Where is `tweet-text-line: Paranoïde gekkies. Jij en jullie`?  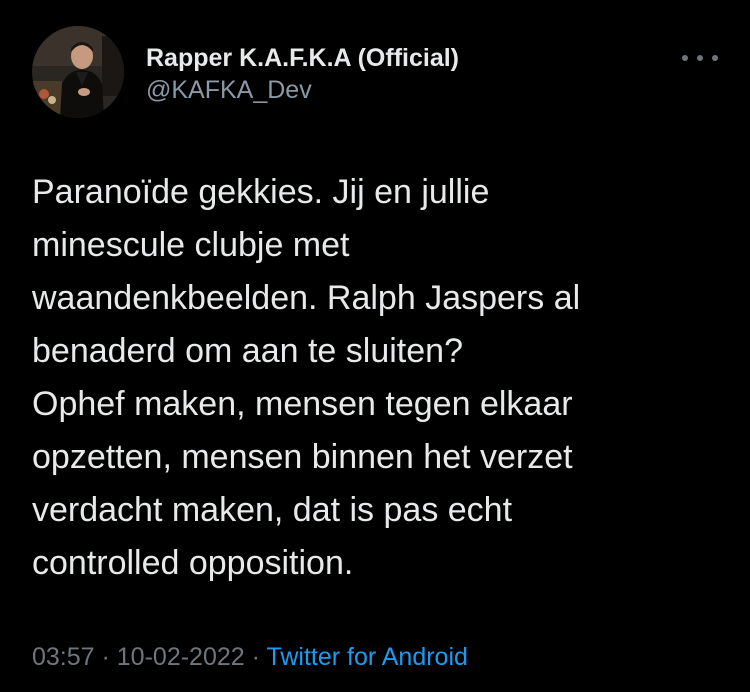 tweet-text-line: Paranoïde gekkies. Jij en jullie is located at coordinates (261, 192).